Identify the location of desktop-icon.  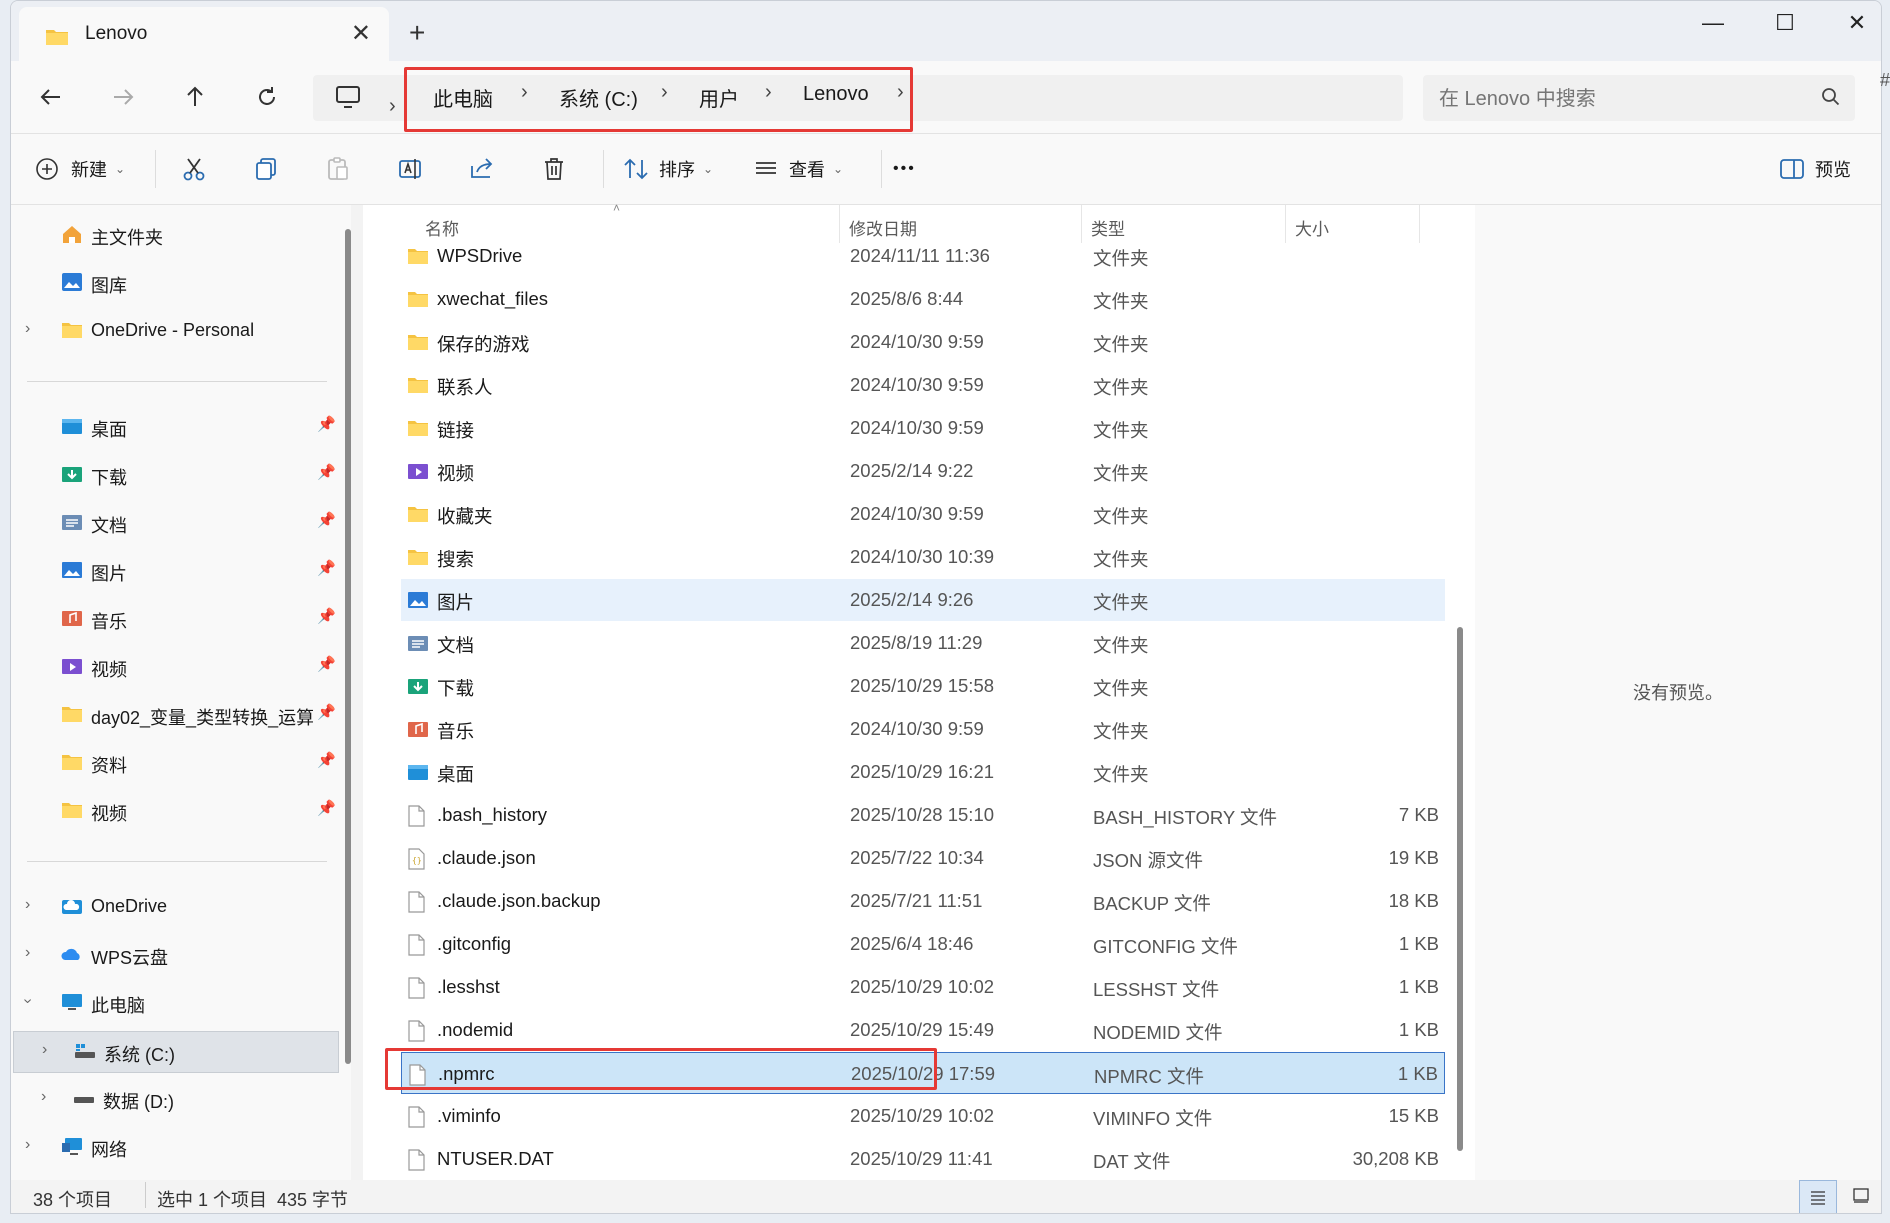
(418, 774).